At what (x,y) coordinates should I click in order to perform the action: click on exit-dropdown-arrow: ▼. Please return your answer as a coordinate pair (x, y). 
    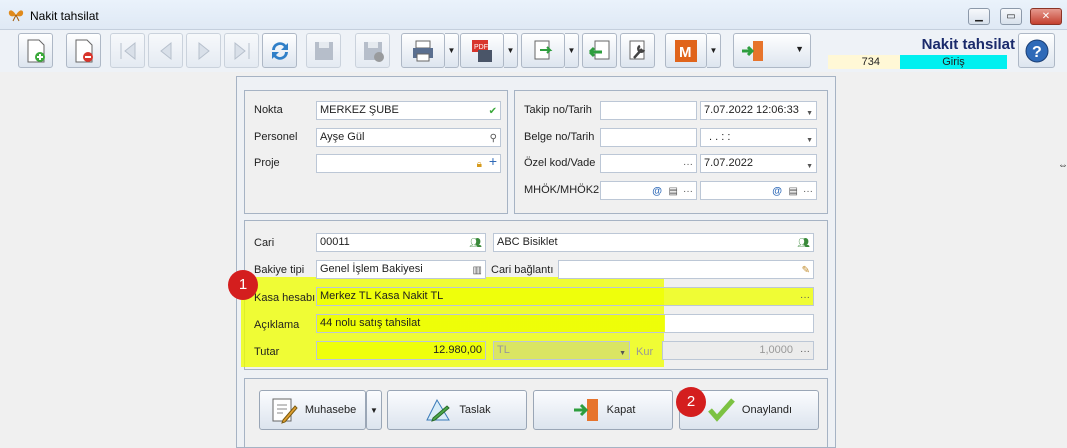
    Looking at the image, I should click on (799, 49).